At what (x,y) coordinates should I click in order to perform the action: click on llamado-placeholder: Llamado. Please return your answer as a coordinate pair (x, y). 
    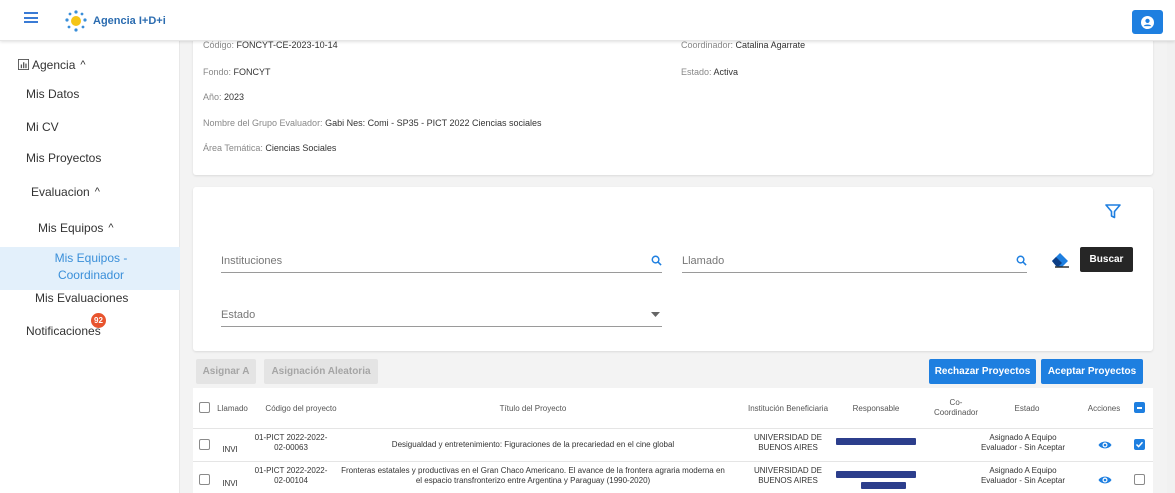
    Looking at the image, I should click on (703, 261).